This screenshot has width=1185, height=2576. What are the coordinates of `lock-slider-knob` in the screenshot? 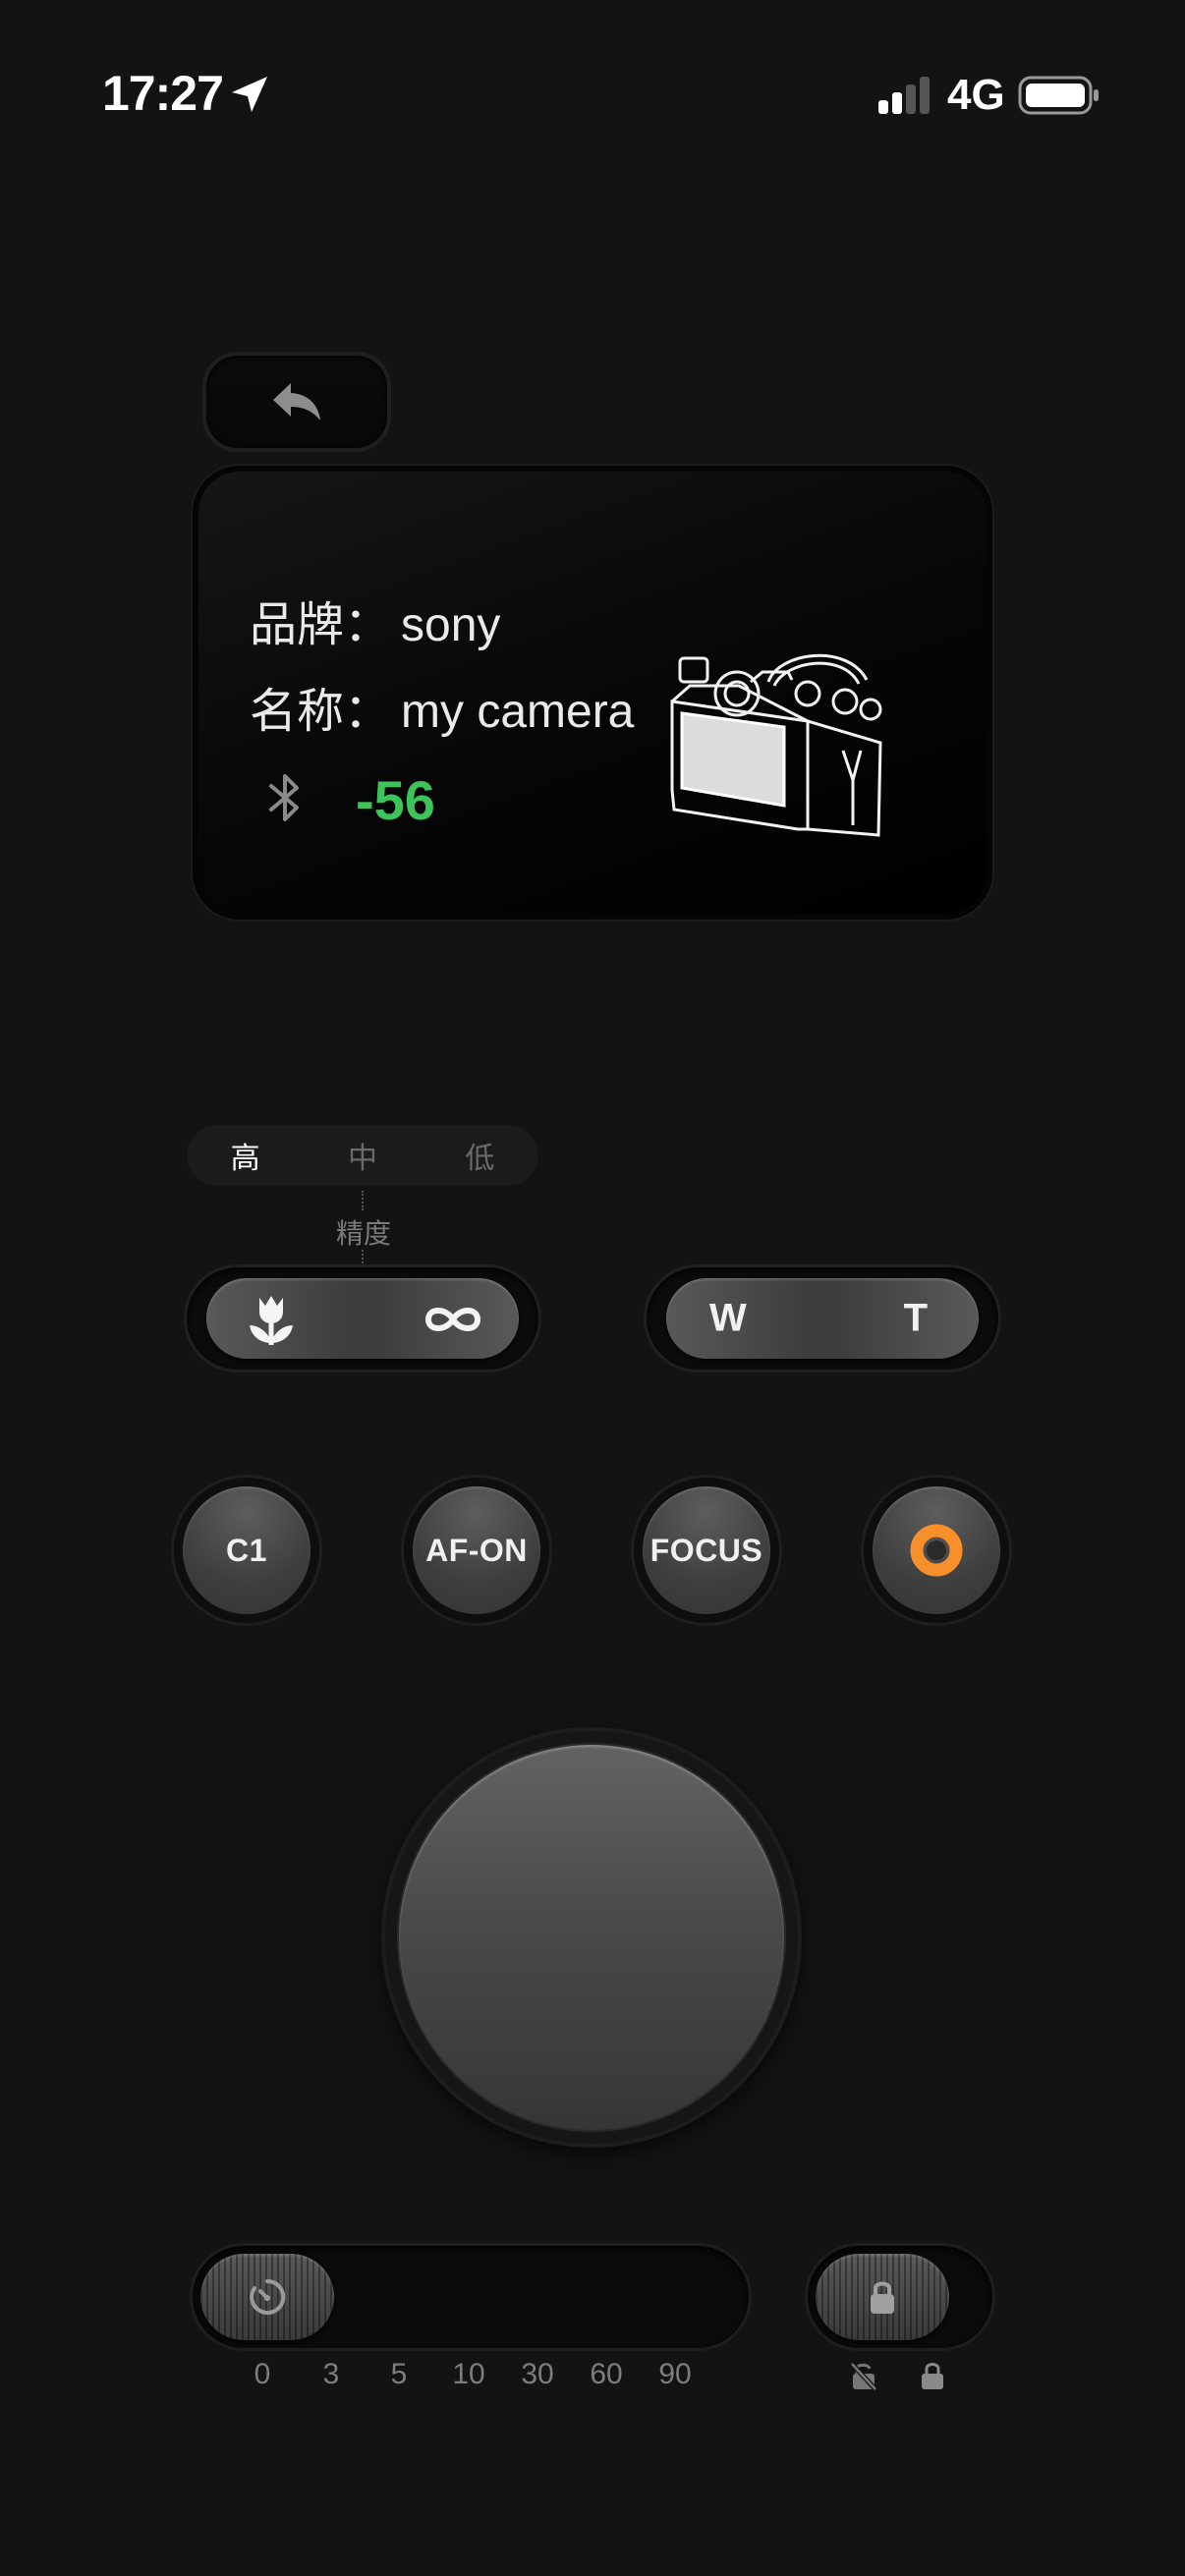 It's located at (883, 2297).